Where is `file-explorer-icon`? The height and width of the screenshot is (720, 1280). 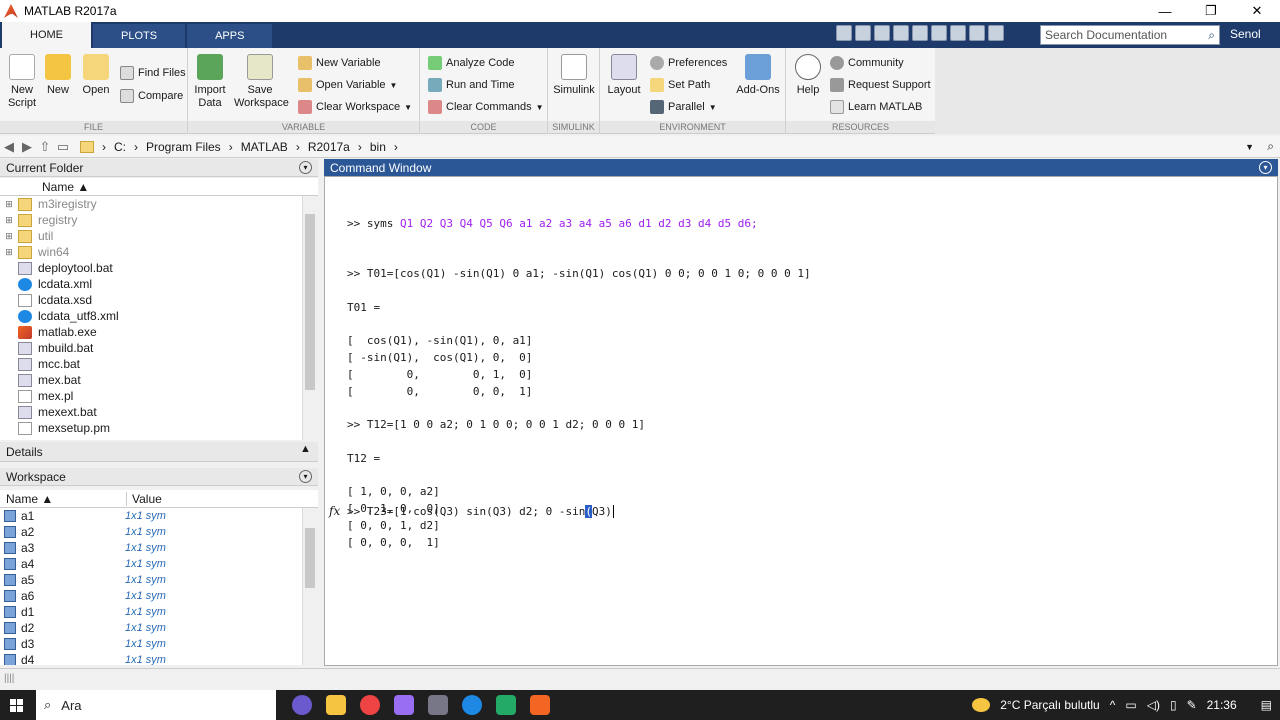
file-explorer-icon is located at coordinates (336, 705).